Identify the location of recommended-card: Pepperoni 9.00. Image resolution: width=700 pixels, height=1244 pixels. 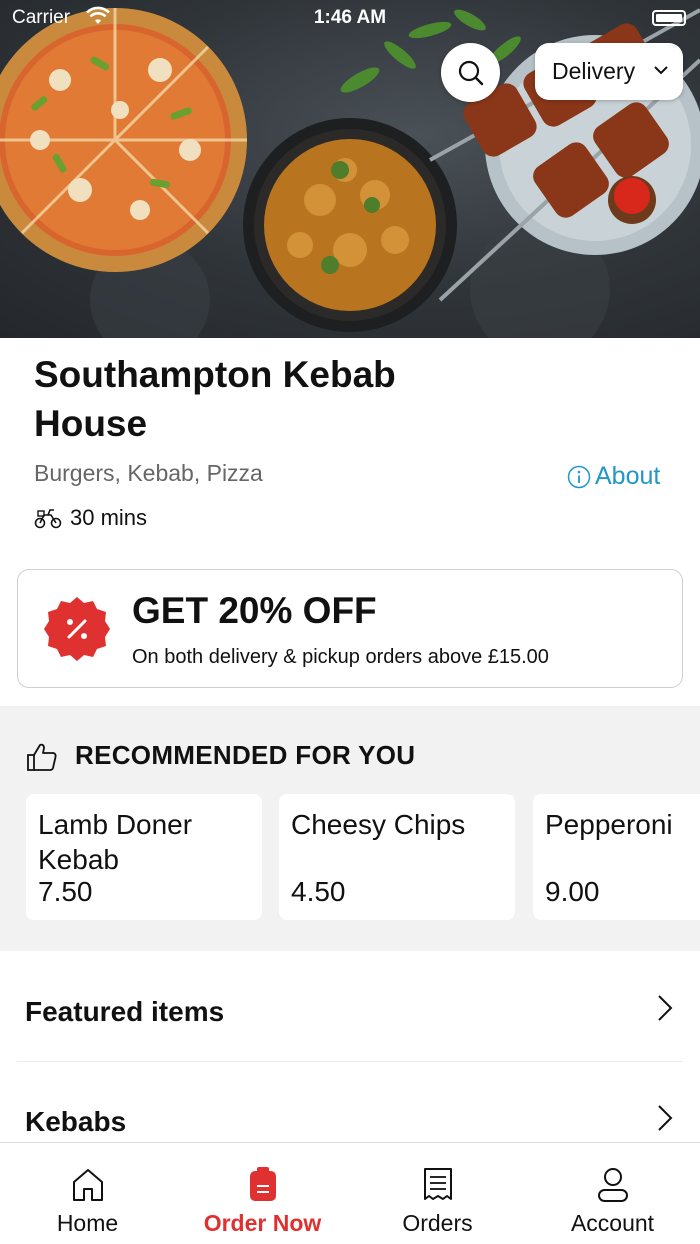
(616, 857).